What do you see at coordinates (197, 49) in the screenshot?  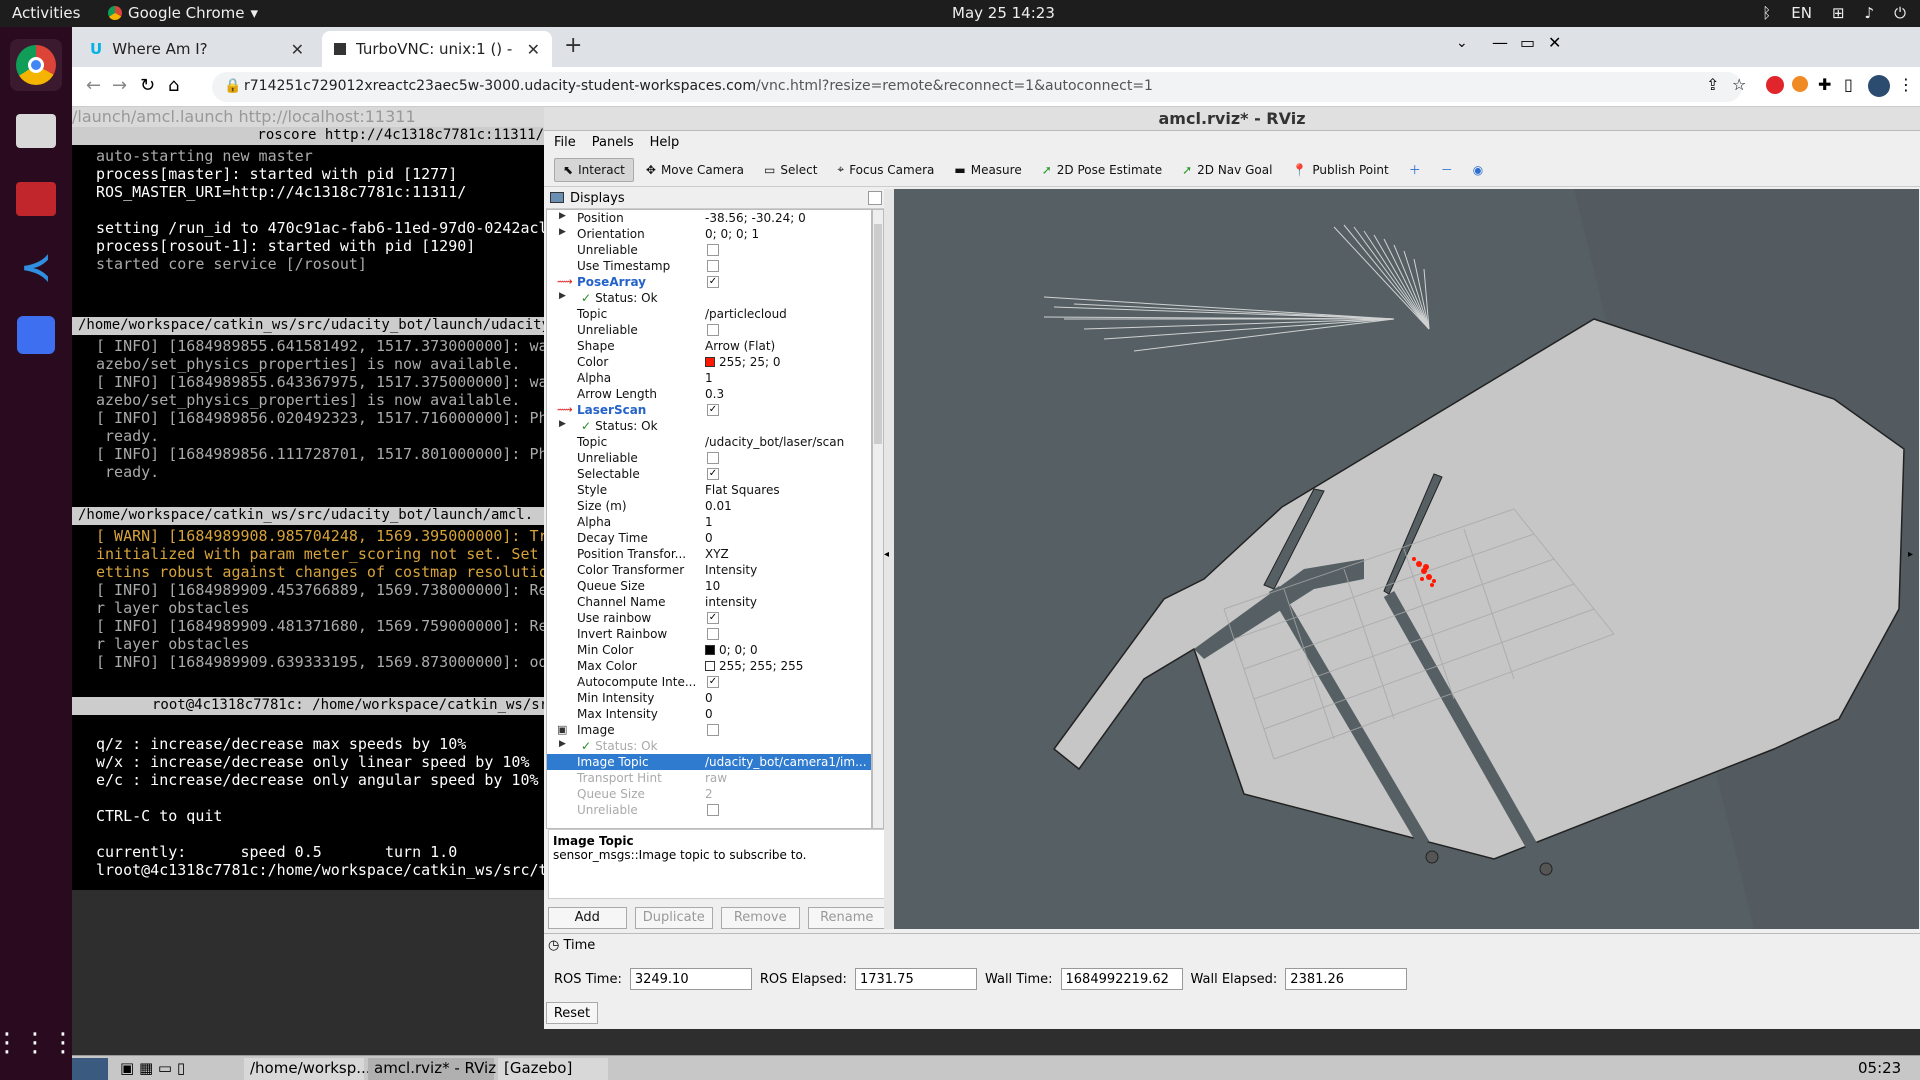 I see `tab-where-am-i: U Where Am I? ✕` at bounding box center [197, 49].